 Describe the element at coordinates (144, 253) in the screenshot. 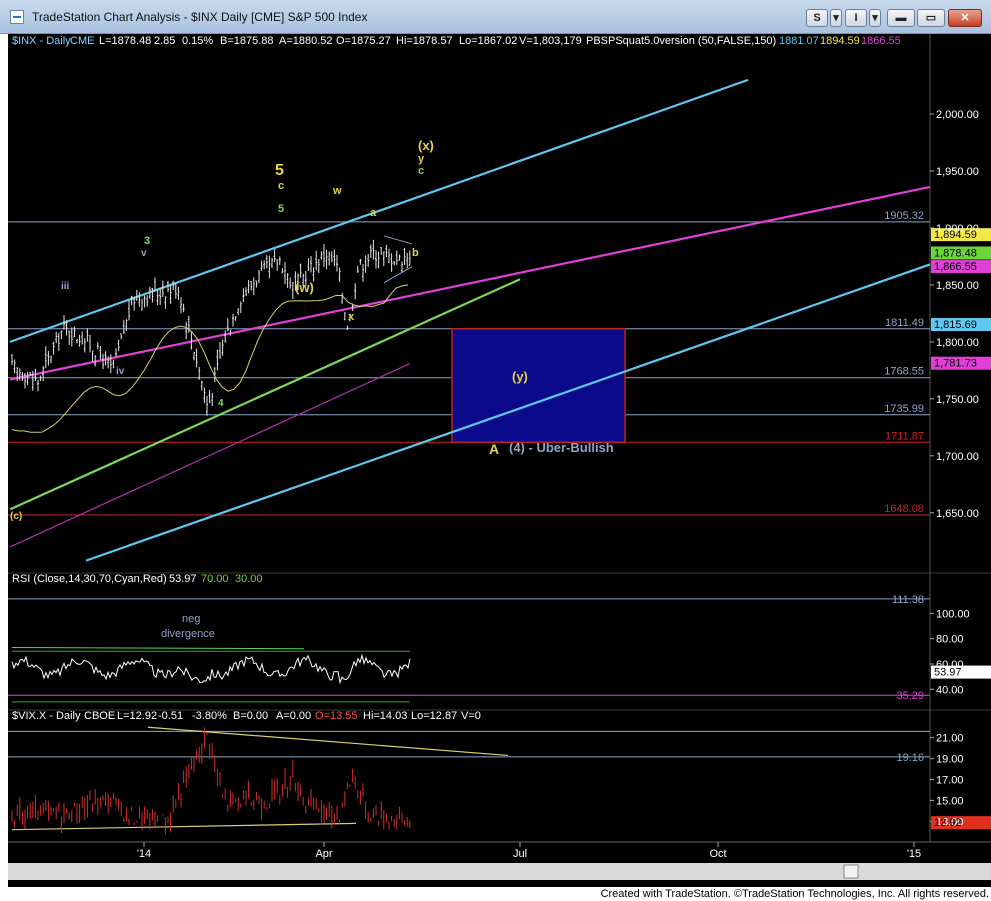

I see `wave-label: v` at that location.